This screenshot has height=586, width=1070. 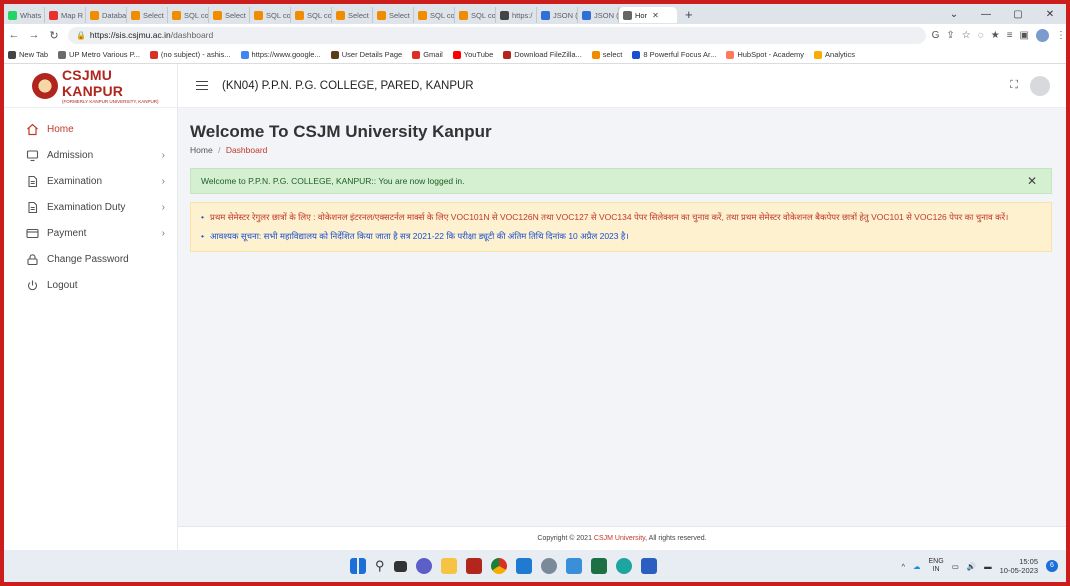 I want to click on bookmark-item: New Tab, so click(x=28, y=54).